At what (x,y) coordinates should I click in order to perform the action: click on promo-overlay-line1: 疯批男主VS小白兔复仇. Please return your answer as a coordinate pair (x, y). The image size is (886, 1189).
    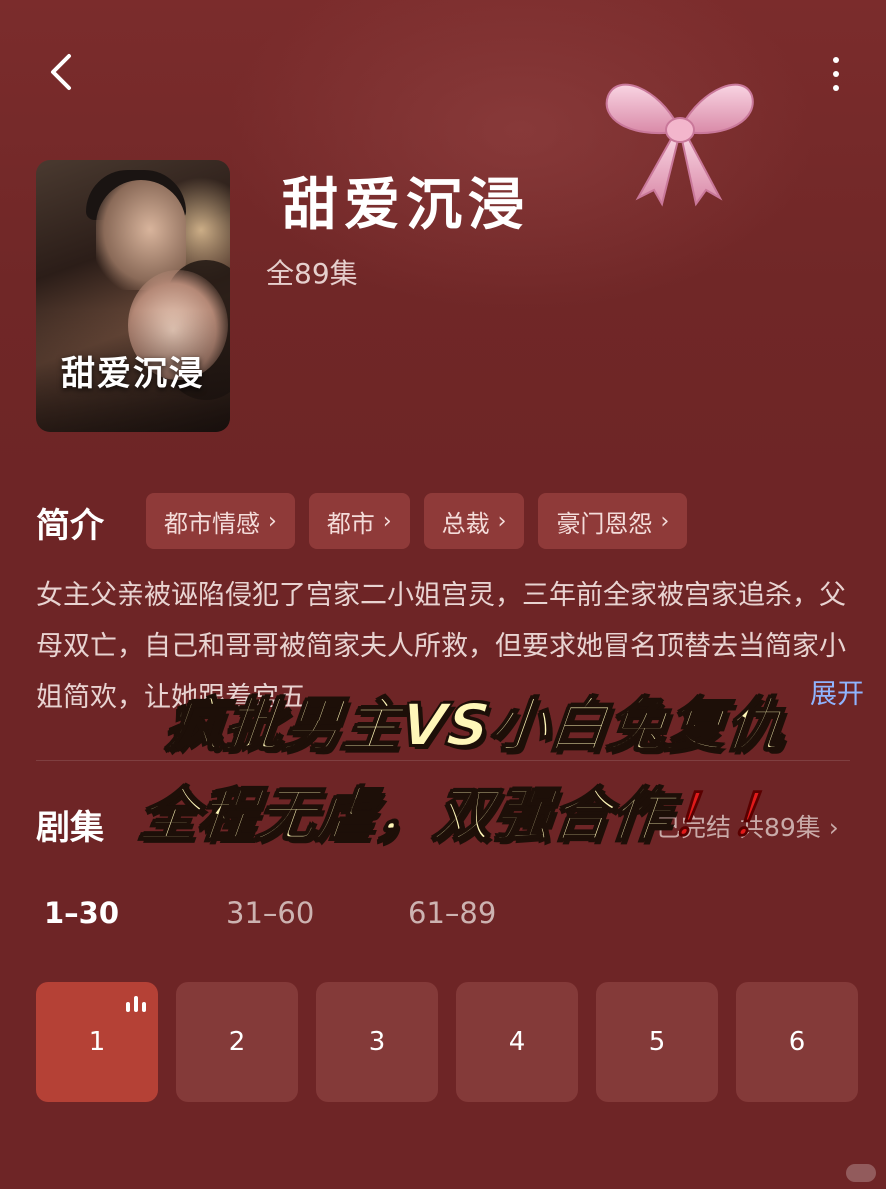
    Looking at the image, I should click on (475, 725).